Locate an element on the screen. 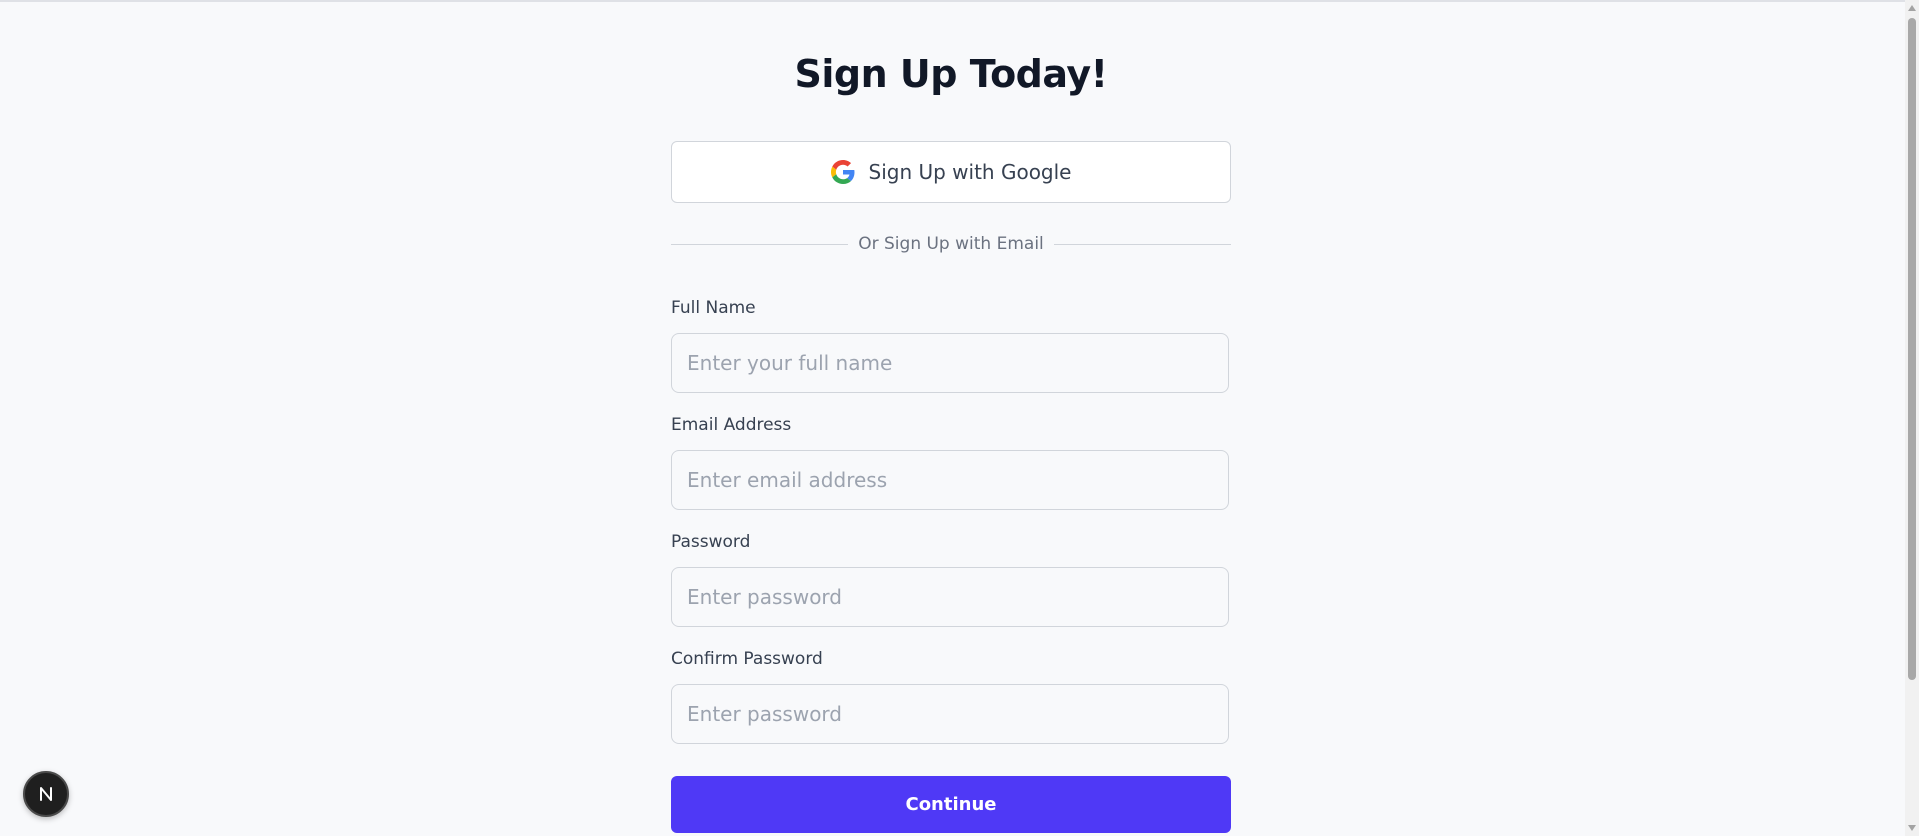 The width and height of the screenshot is (1919, 836). google-signup-button: Sign Up with Google is located at coordinates (951, 172).